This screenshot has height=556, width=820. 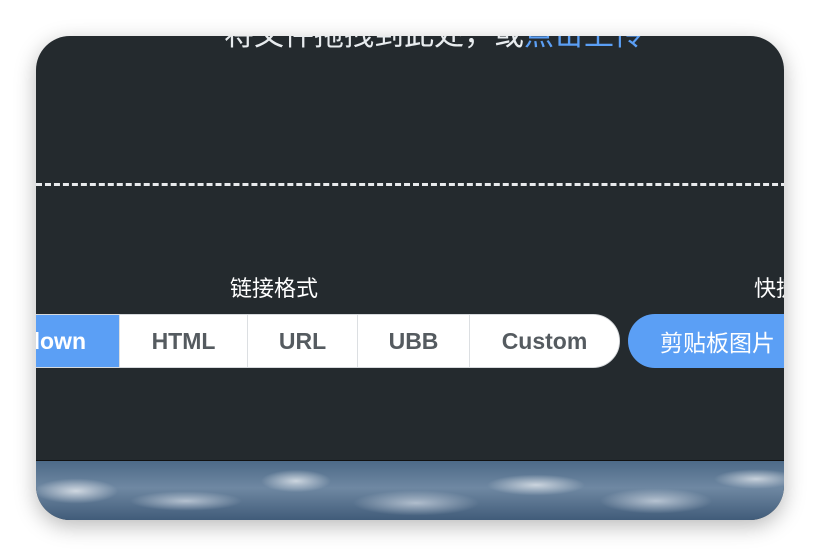 I want to click on format-option-ubb: UBB, so click(x=413, y=341).